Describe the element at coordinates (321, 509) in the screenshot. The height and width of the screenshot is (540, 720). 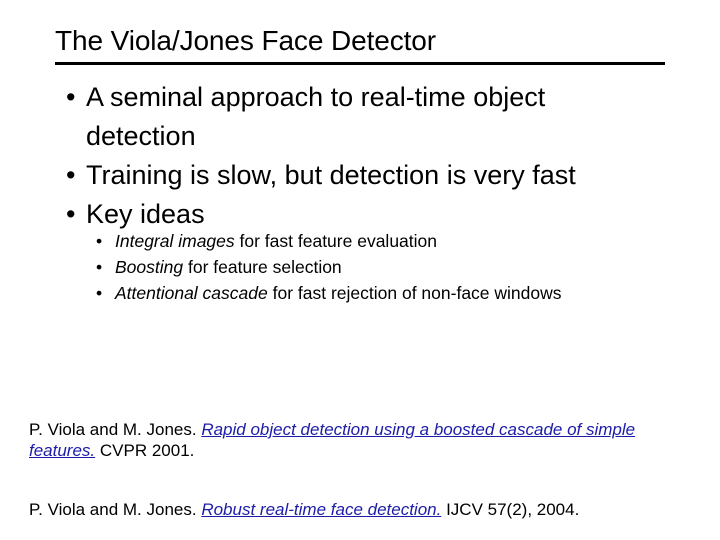
I see `reference-link: Robust real-time face detection.` at that location.